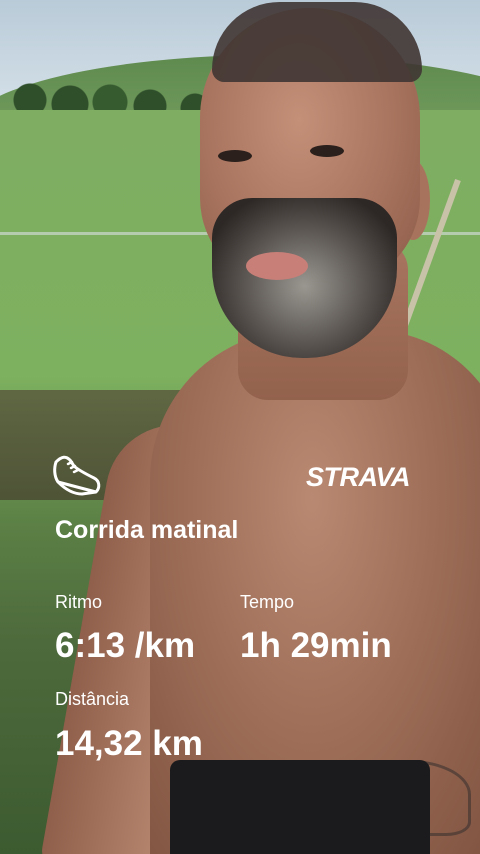 This screenshot has height=854, width=480. What do you see at coordinates (79, 602) in the screenshot?
I see `pace-label: Ritmo` at bounding box center [79, 602].